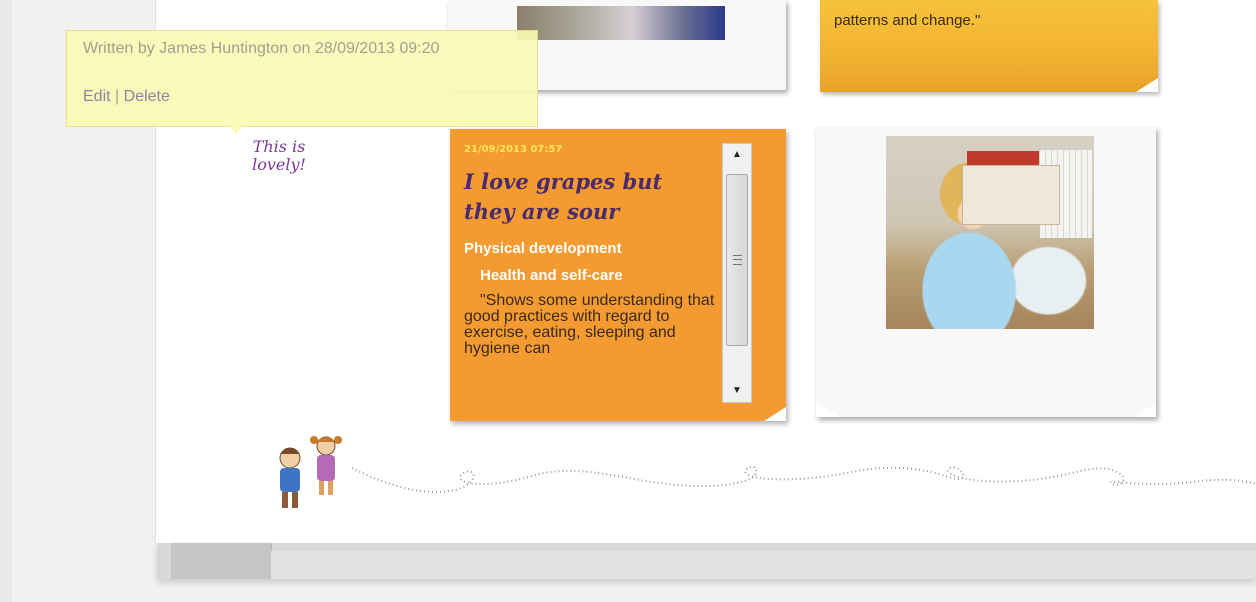  I want to click on grip-icon, so click(737, 260).